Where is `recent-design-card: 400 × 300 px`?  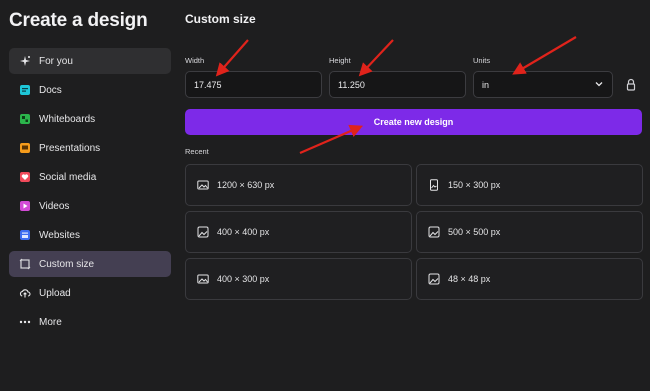
recent-design-card: 400 × 300 px is located at coordinates (298, 279).